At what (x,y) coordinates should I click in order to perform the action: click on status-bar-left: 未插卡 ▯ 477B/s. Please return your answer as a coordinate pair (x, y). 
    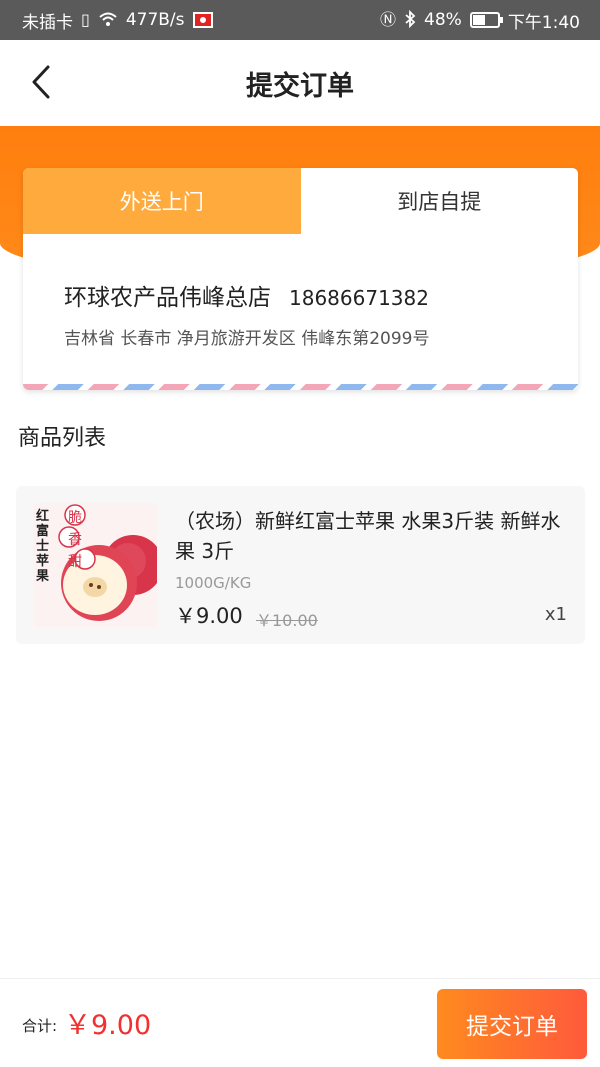
    Looking at the image, I should click on (117, 20).